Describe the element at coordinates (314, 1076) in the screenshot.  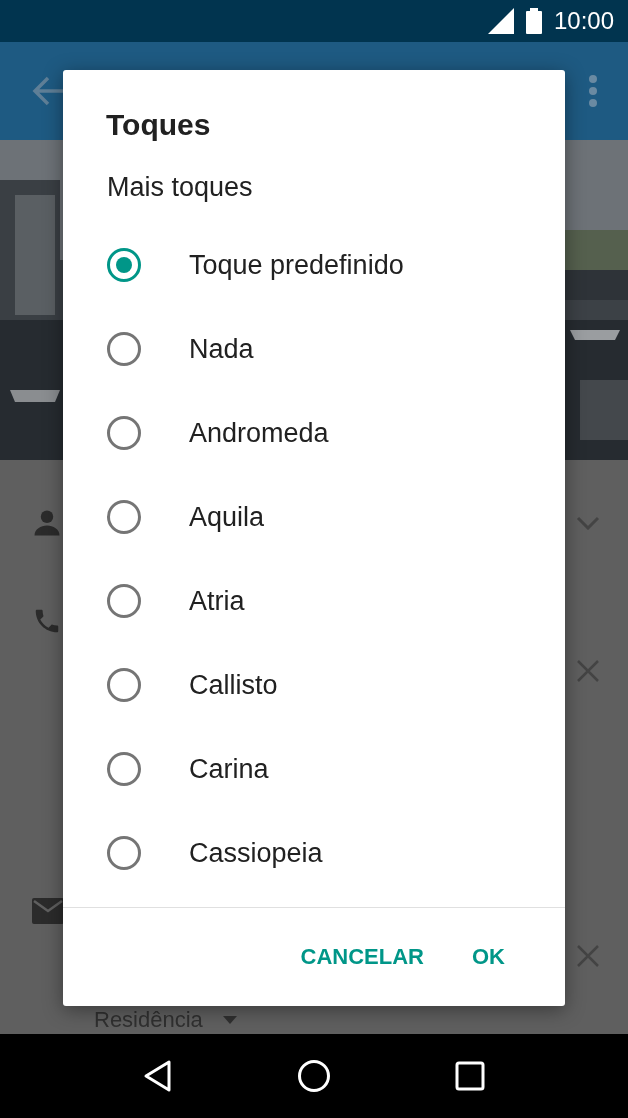
I see `home-nav-icon` at that location.